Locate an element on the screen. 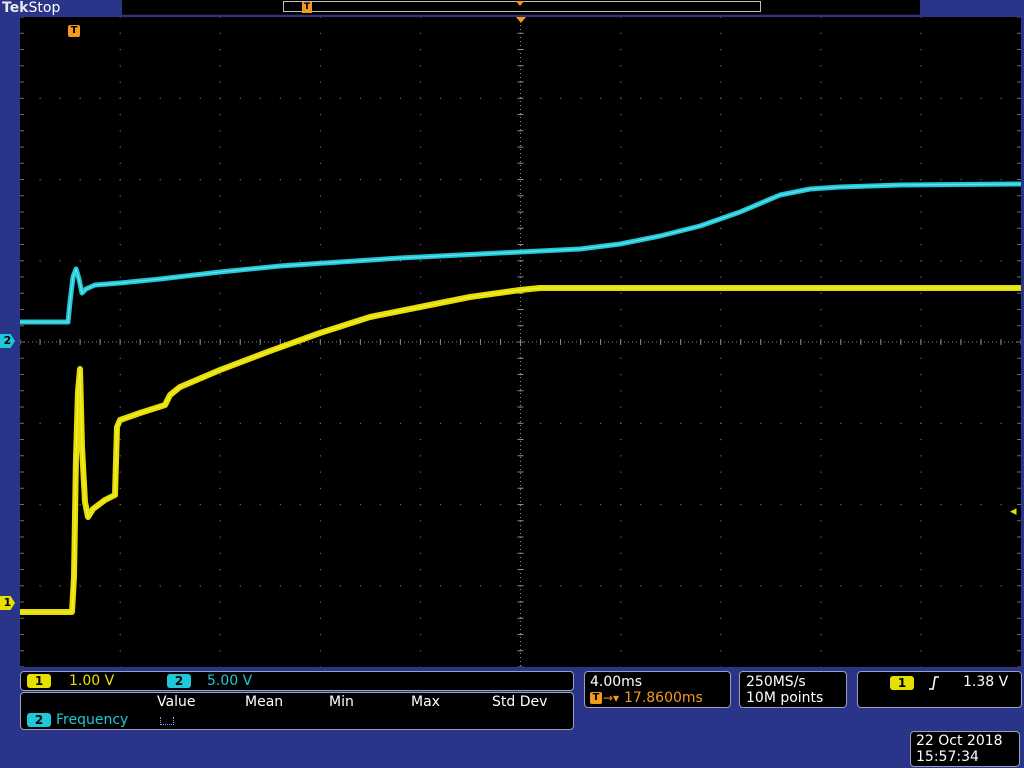  ch2-badge: 2 is located at coordinates (179, 681).